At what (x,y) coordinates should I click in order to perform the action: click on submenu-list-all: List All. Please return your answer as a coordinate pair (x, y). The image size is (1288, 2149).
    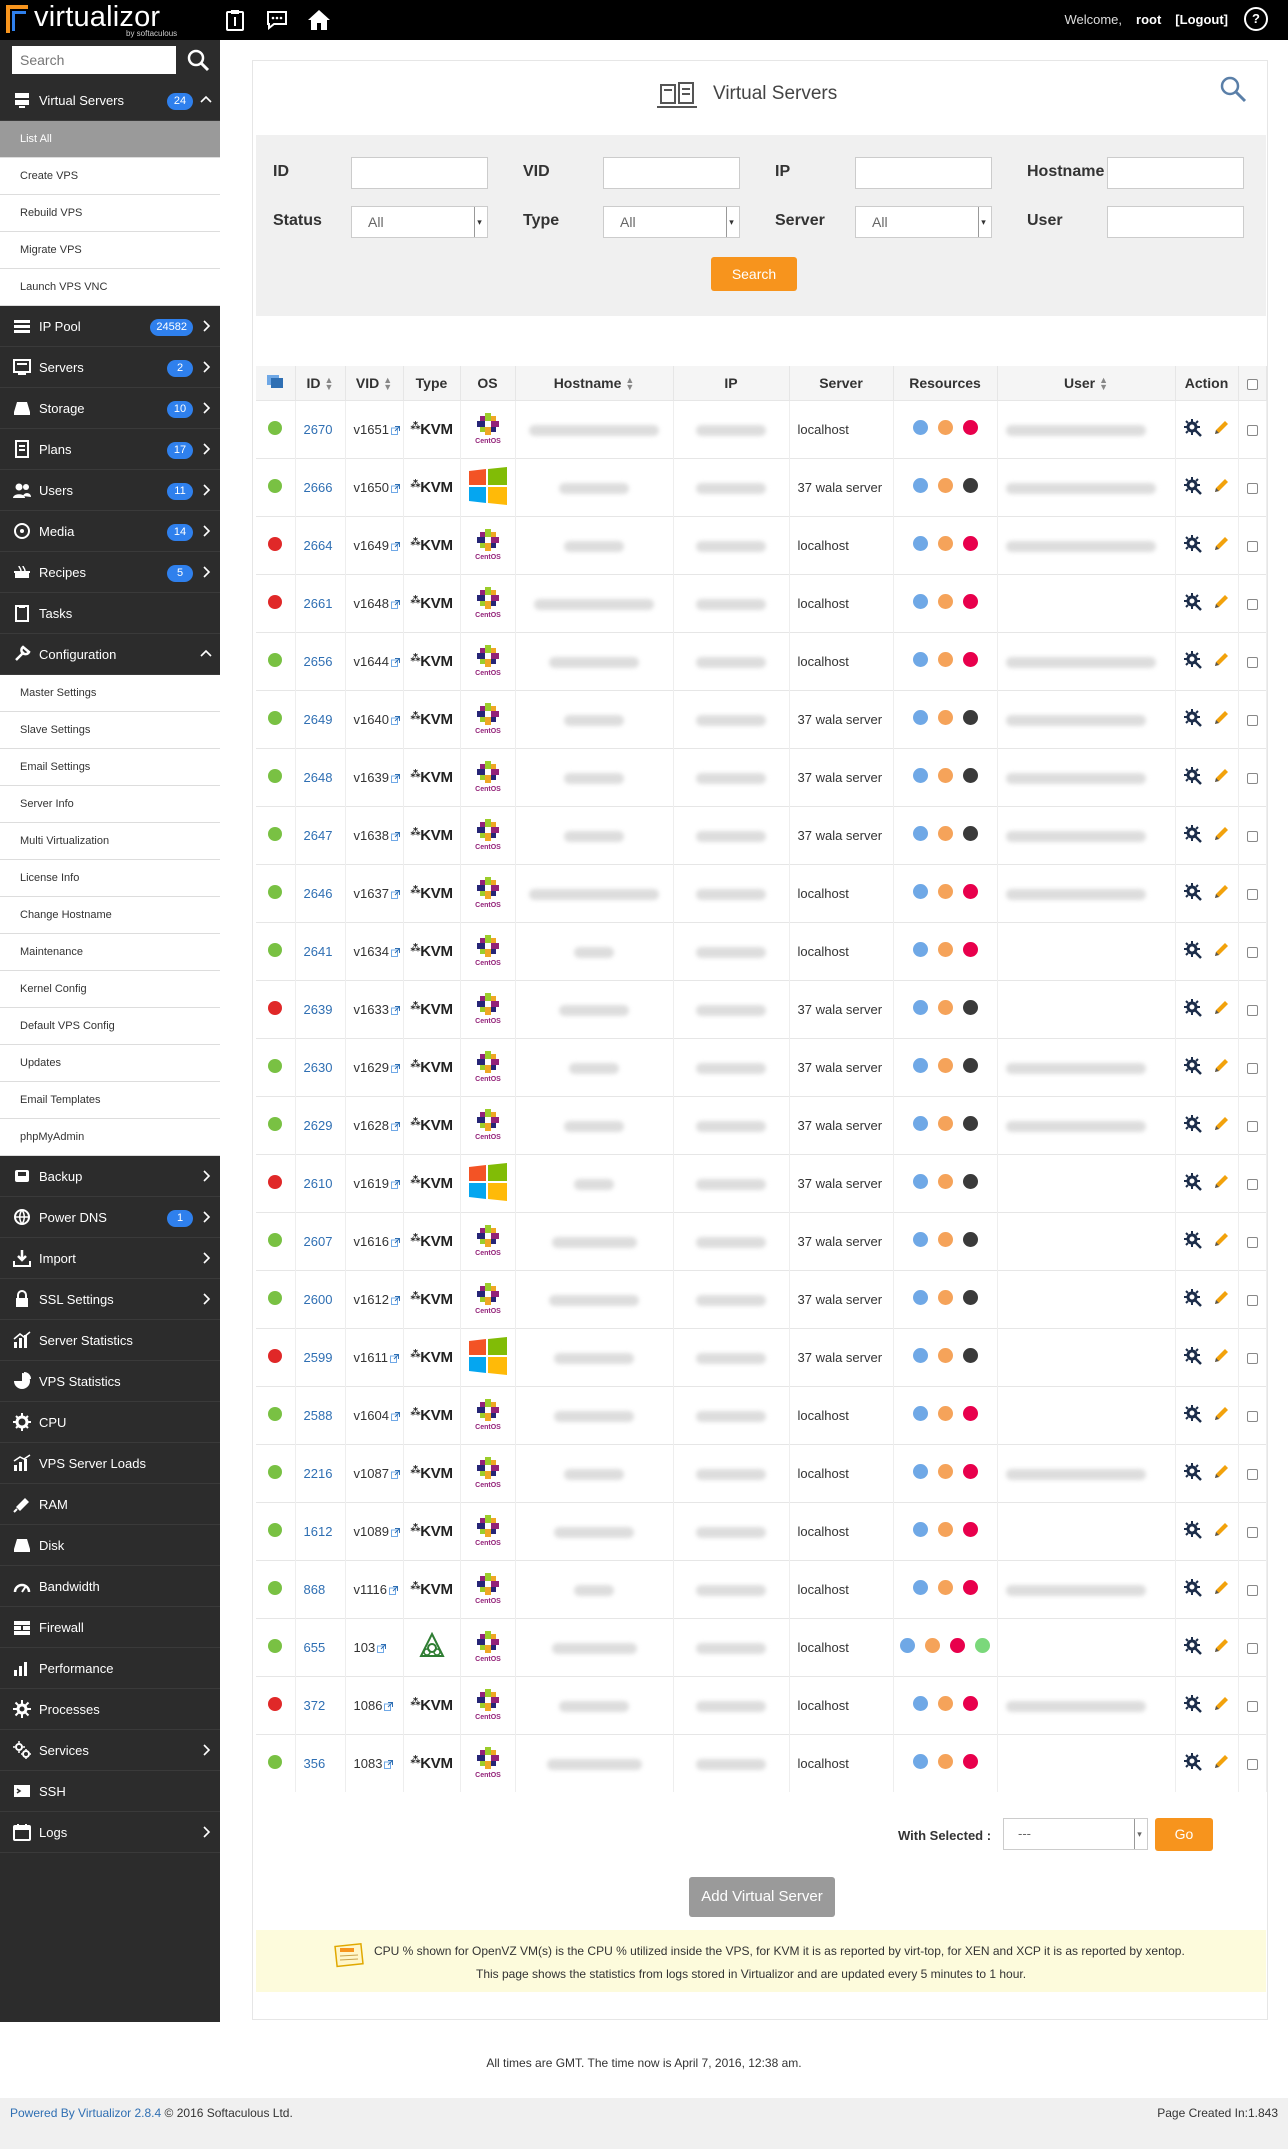
    Looking at the image, I should click on (110, 139).